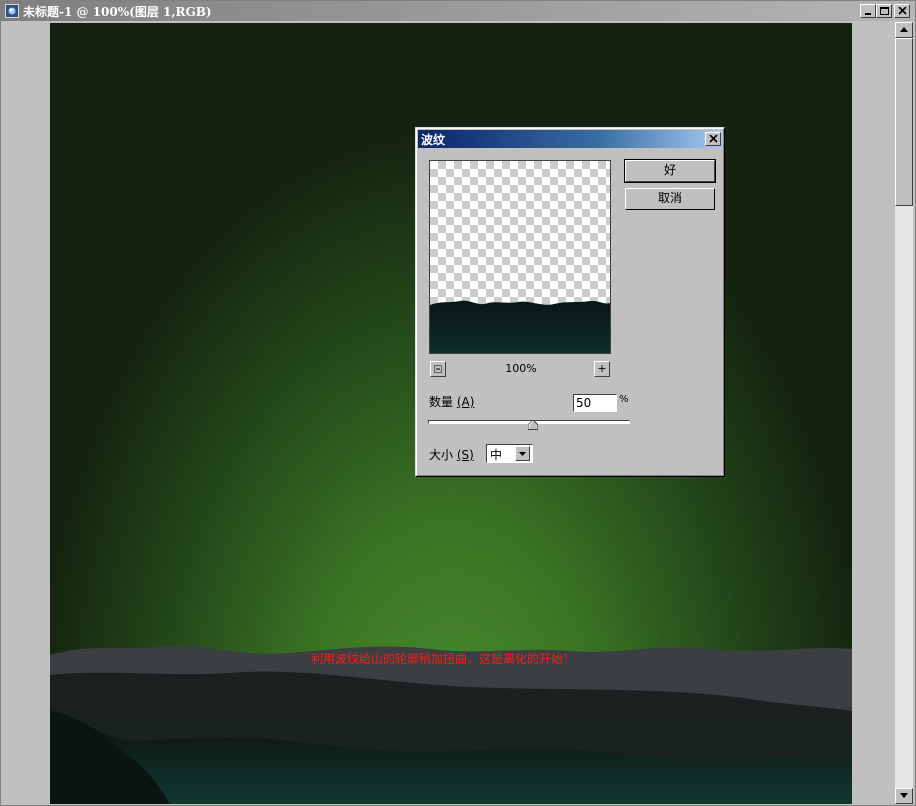  What do you see at coordinates (624, 399) in the screenshot?
I see `amount-unit: %` at bounding box center [624, 399].